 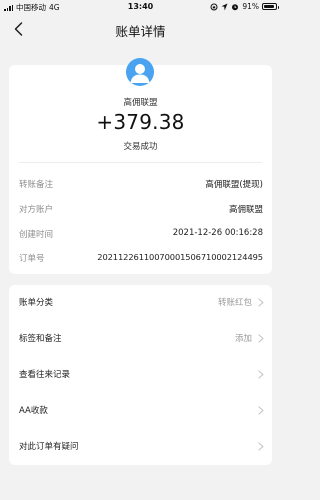 I want to click on page-title: 账单详情, so click(x=140, y=31).